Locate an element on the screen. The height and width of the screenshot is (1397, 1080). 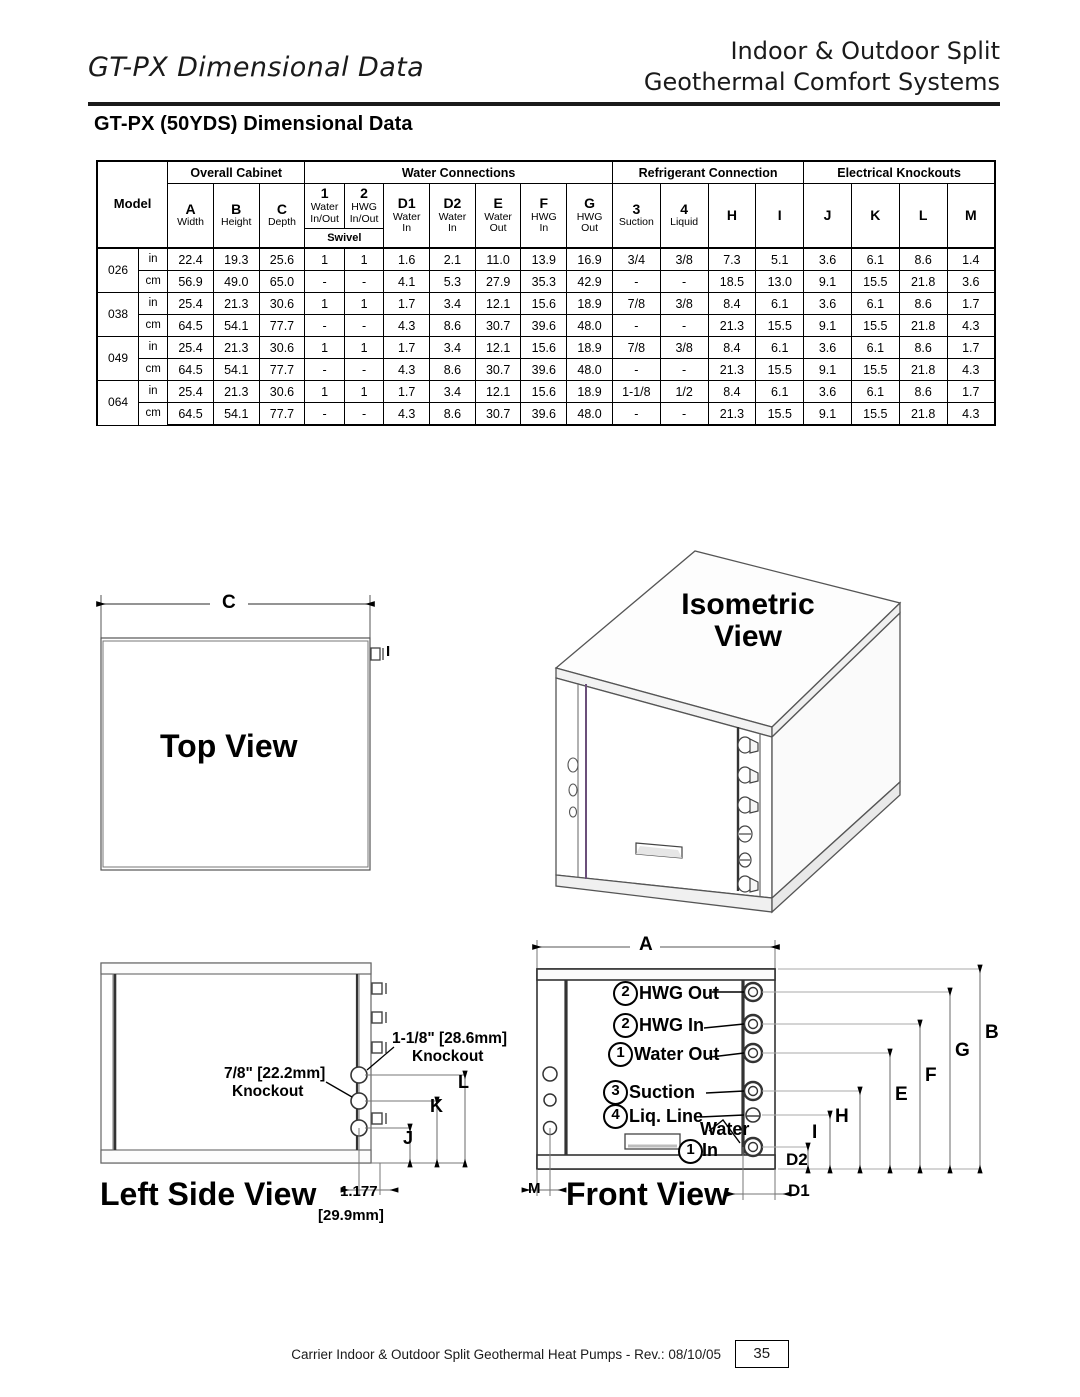
table-cell-value: 30.7 is located at coordinates (498, 369).